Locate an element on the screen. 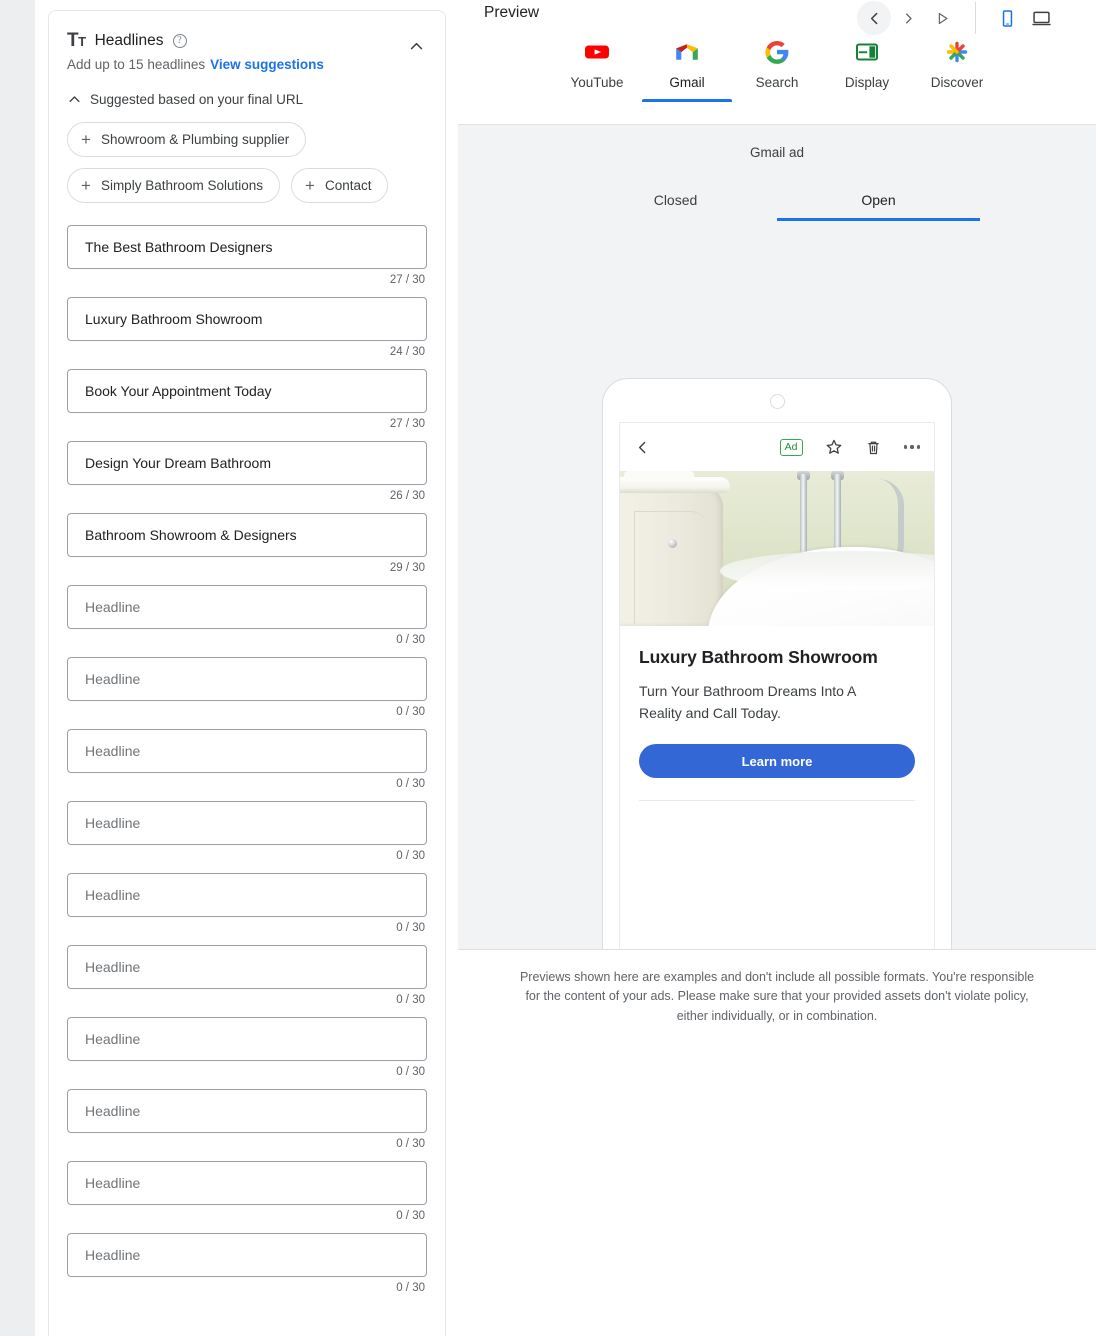  desktop-device-toggle is located at coordinates (1041, 18).